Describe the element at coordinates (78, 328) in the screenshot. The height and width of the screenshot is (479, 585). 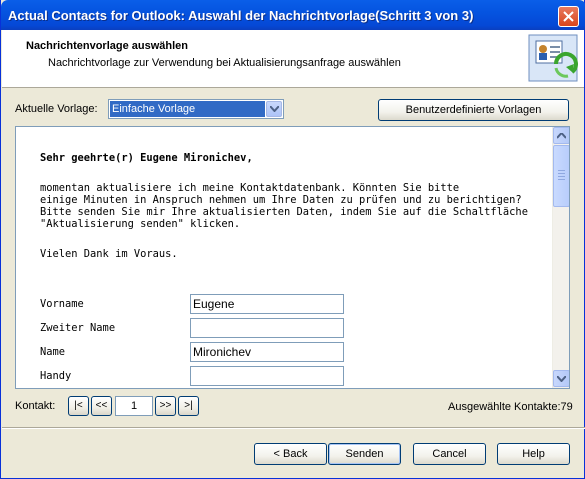
I see `field-label-zweiter-name: Zweiter Name` at that location.